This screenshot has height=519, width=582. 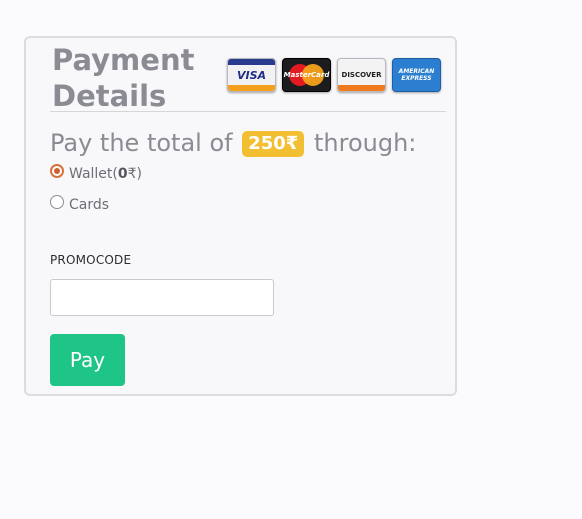 I want to click on wallet-balance: 0, so click(x=122, y=174).